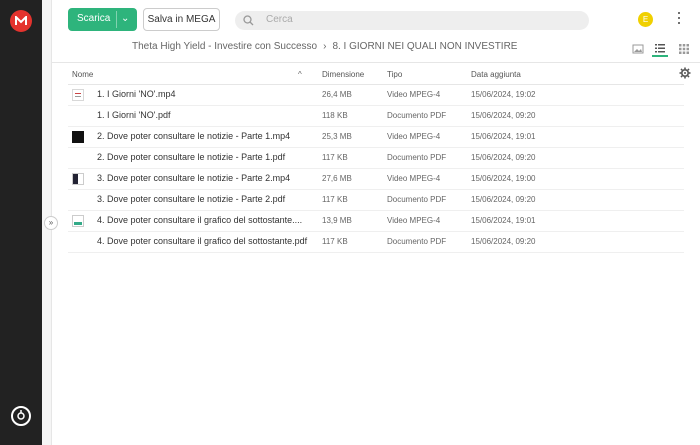 The height and width of the screenshot is (445, 700). What do you see at coordinates (248, 20) in the screenshot?
I see `search-icon` at bounding box center [248, 20].